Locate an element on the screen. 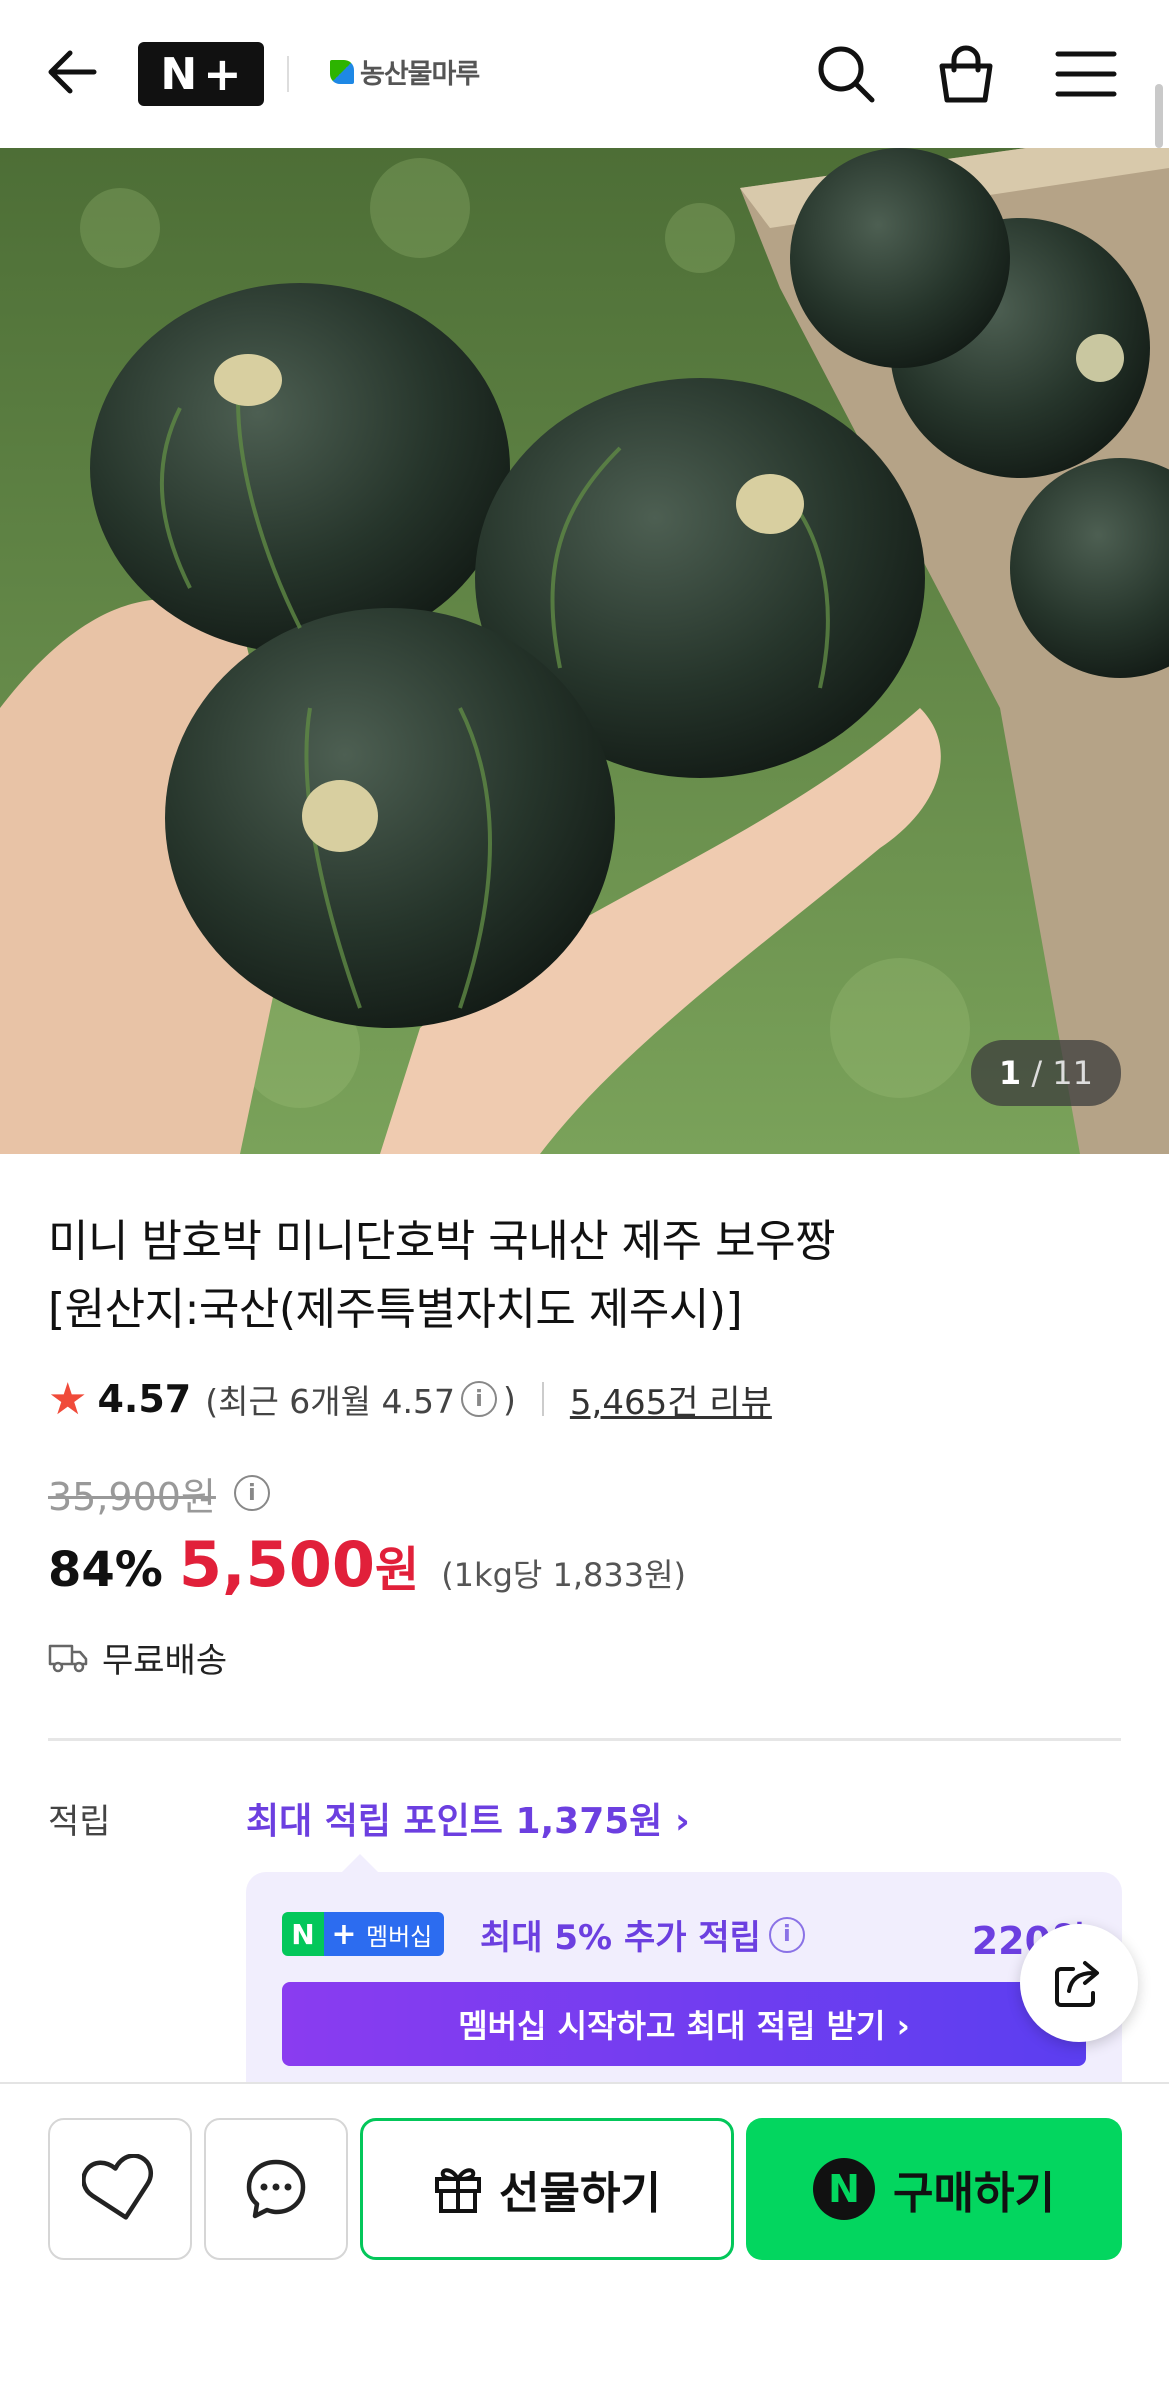  unit-price: (1kg당 1,833원) is located at coordinates (564, 1575).